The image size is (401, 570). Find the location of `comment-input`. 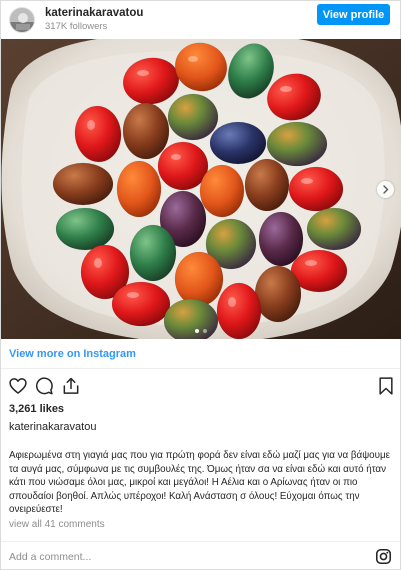

comment-input is located at coordinates (179, 557).